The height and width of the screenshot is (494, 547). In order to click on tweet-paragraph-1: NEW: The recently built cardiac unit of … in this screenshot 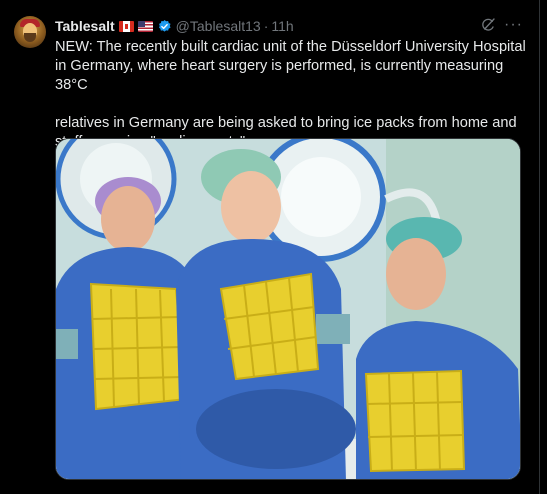, I will do `click(290, 66)`.